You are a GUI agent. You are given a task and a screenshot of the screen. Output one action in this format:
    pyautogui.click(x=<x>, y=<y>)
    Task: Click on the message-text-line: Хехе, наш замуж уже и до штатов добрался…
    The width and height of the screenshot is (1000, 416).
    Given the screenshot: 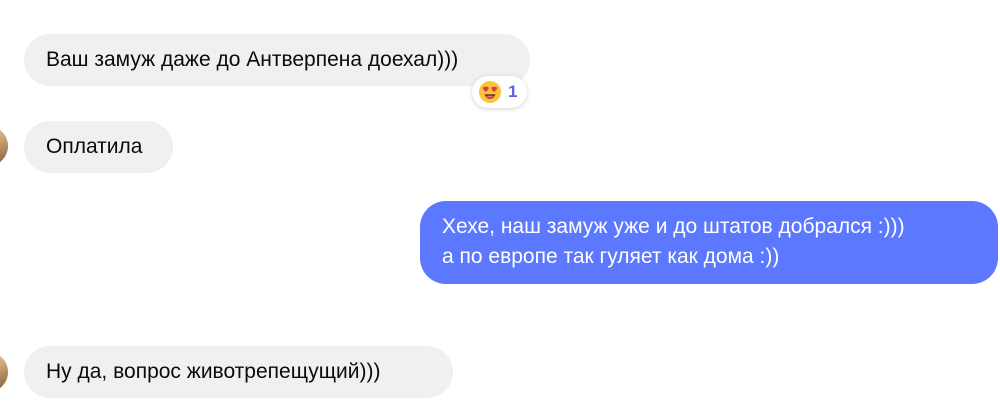 What is the action you would take?
    pyautogui.click(x=673, y=226)
    